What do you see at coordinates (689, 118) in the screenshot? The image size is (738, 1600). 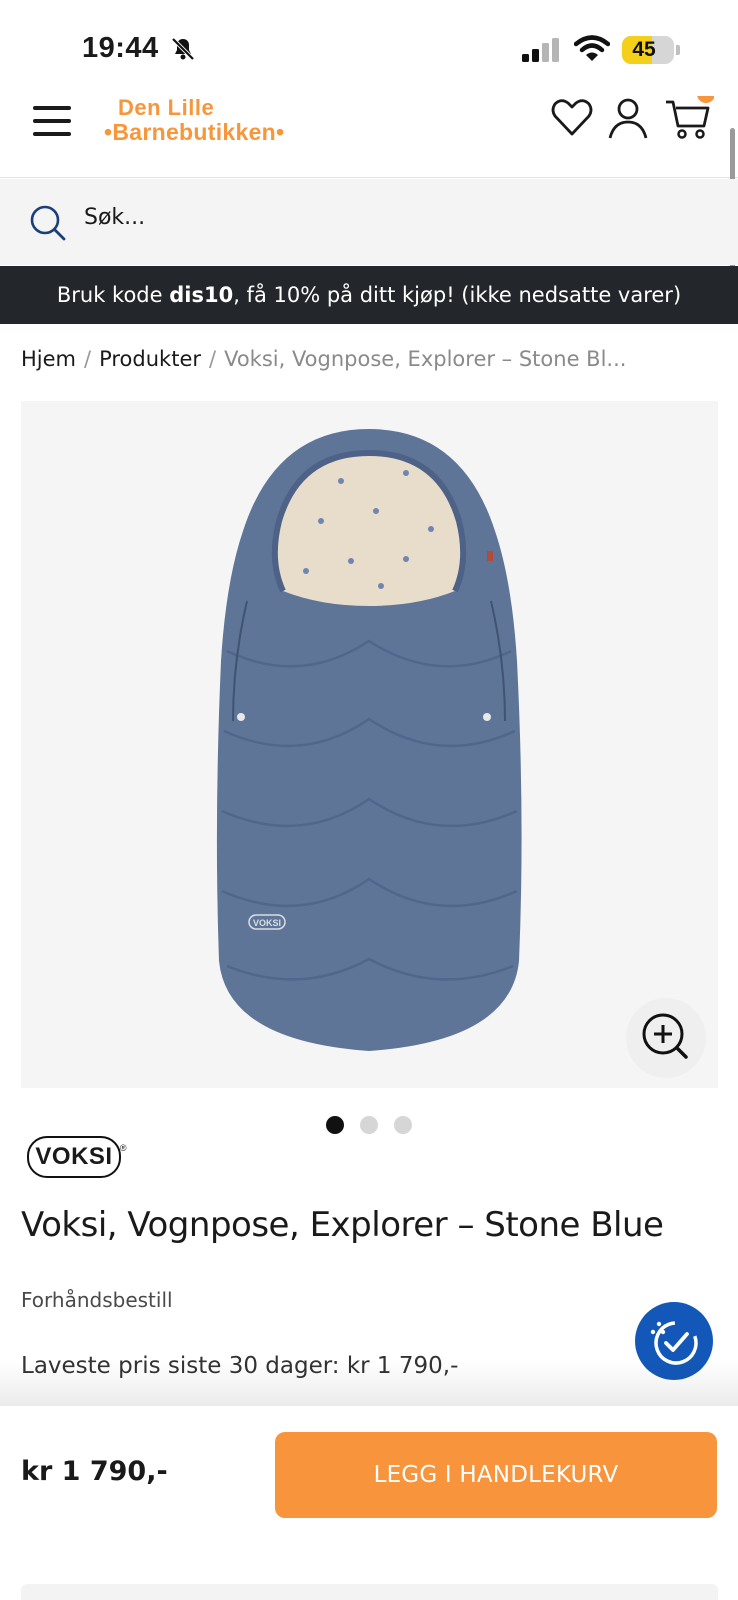 I see `cart-icon` at bounding box center [689, 118].